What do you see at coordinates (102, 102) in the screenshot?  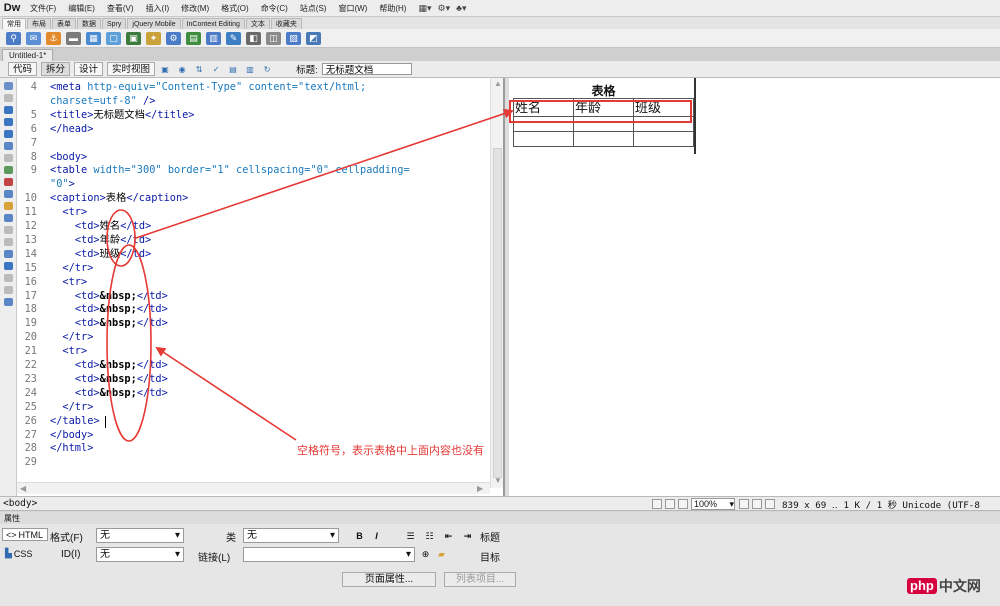 I see `code-line: charset=utf-8" />` at bounding box center [102, 102].